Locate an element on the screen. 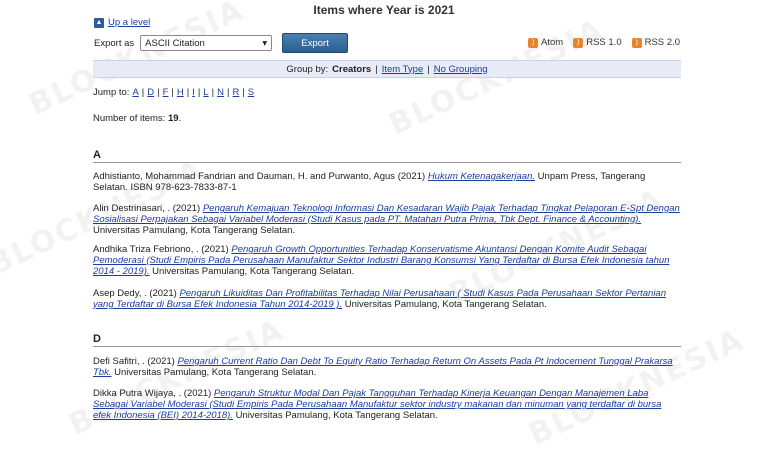 Image resolution: width=768 pixels, height=453 pixels. export-label: Export as is located at coordinates (114, 43).